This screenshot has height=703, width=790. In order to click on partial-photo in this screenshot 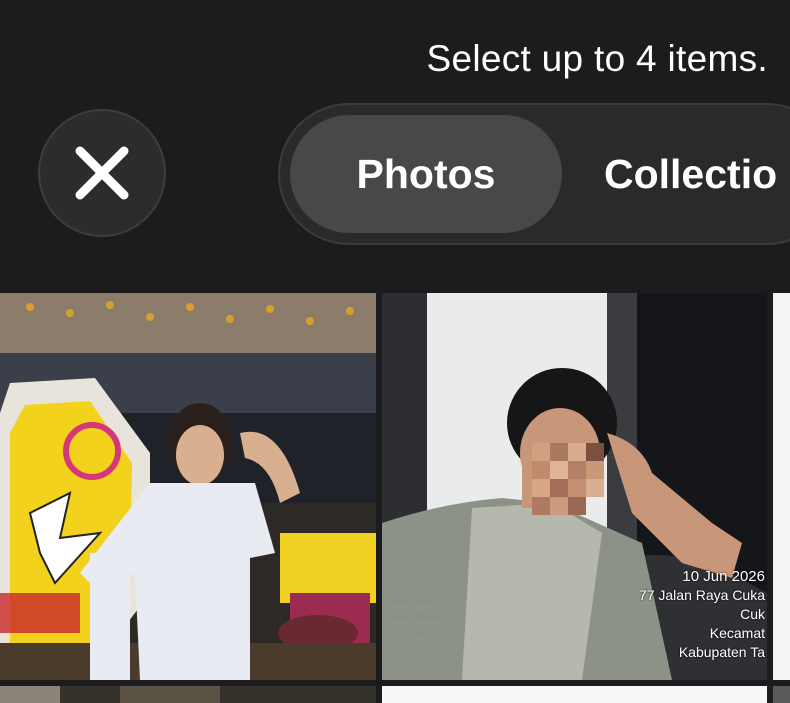, I will do `click(188, 694)`.